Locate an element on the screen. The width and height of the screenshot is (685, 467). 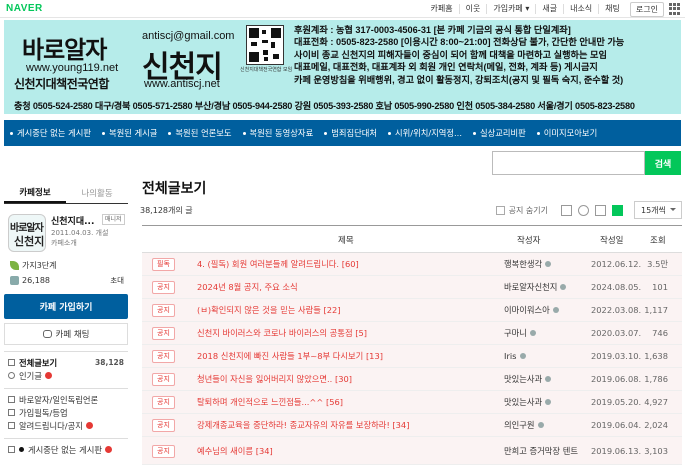
post-subject-link: 신천지 바이러스와 코로나 바이러스의 공통점 [5] is located at coordinates (342, 333).